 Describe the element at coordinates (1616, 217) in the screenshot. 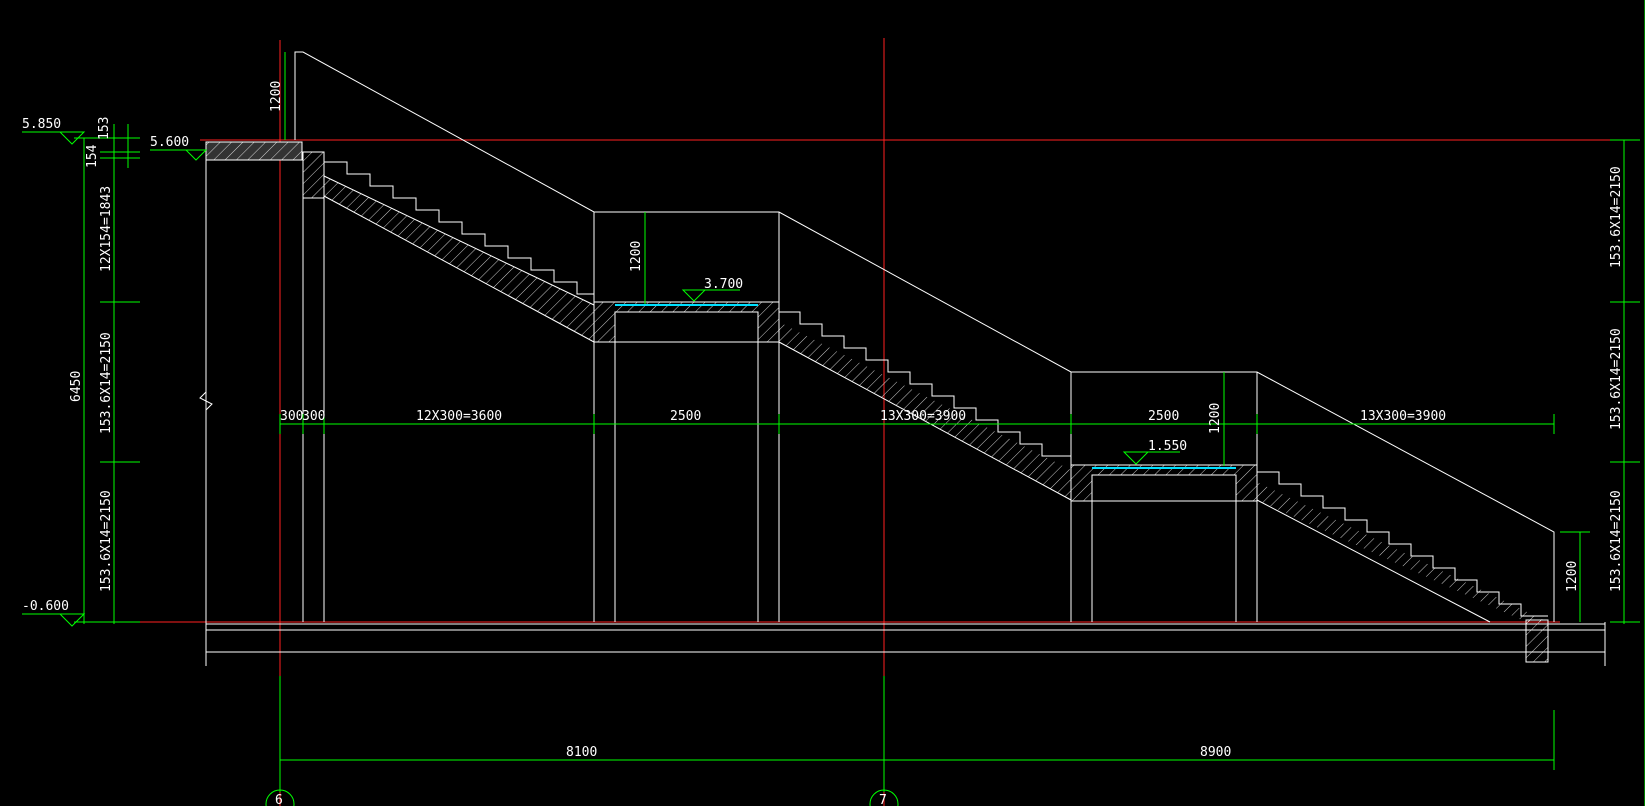

I see `dim-right-run1: 153.6X14=2150` at that location.